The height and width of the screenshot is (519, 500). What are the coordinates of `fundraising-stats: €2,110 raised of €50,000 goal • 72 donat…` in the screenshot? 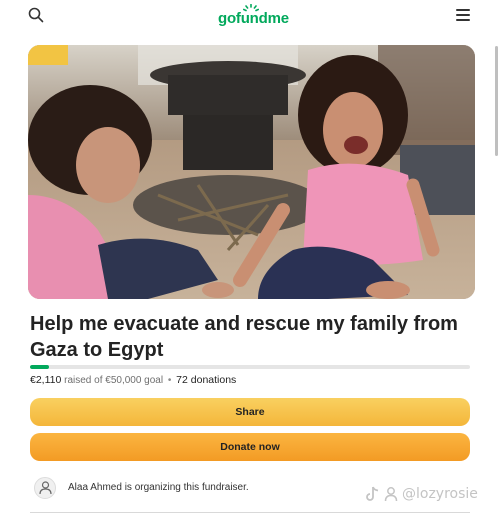 It's located at (133, 380).